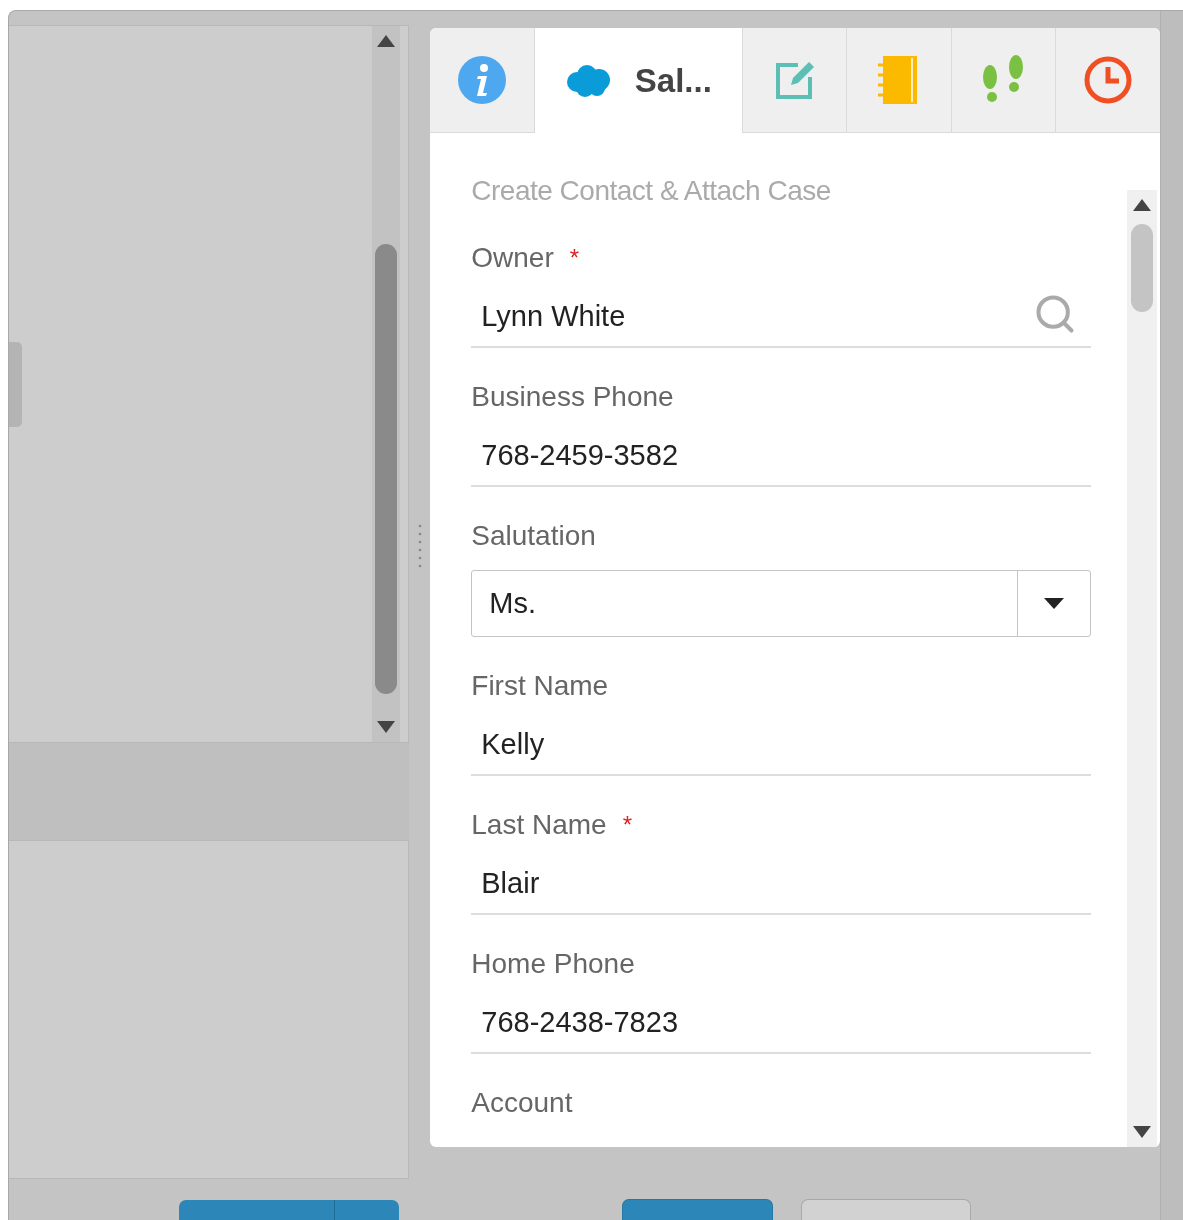 This screenshot has width=1183, height=1220. Describe the element at coordinates (553, 964) in the screenshot. I see `field-label: Home Phone` at that location.